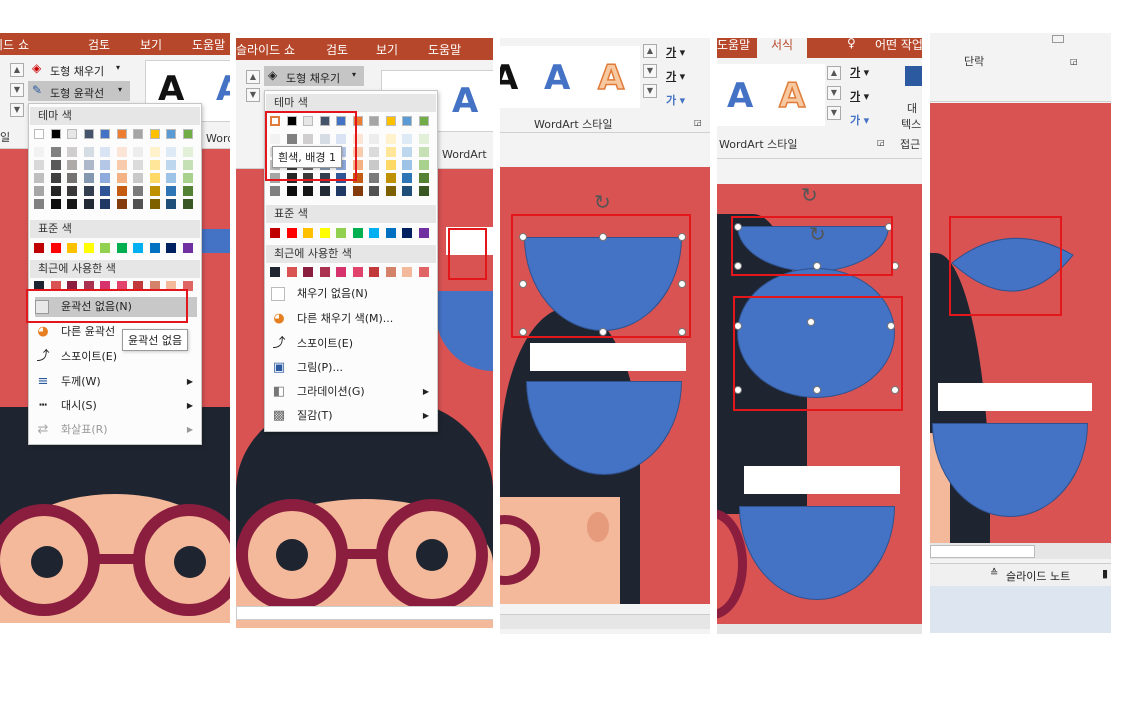 This screenshot has width=1126, height=720. Describe the element at coordinates (982, 551) in the screenshot. I see `scroll-thumb` at that location.